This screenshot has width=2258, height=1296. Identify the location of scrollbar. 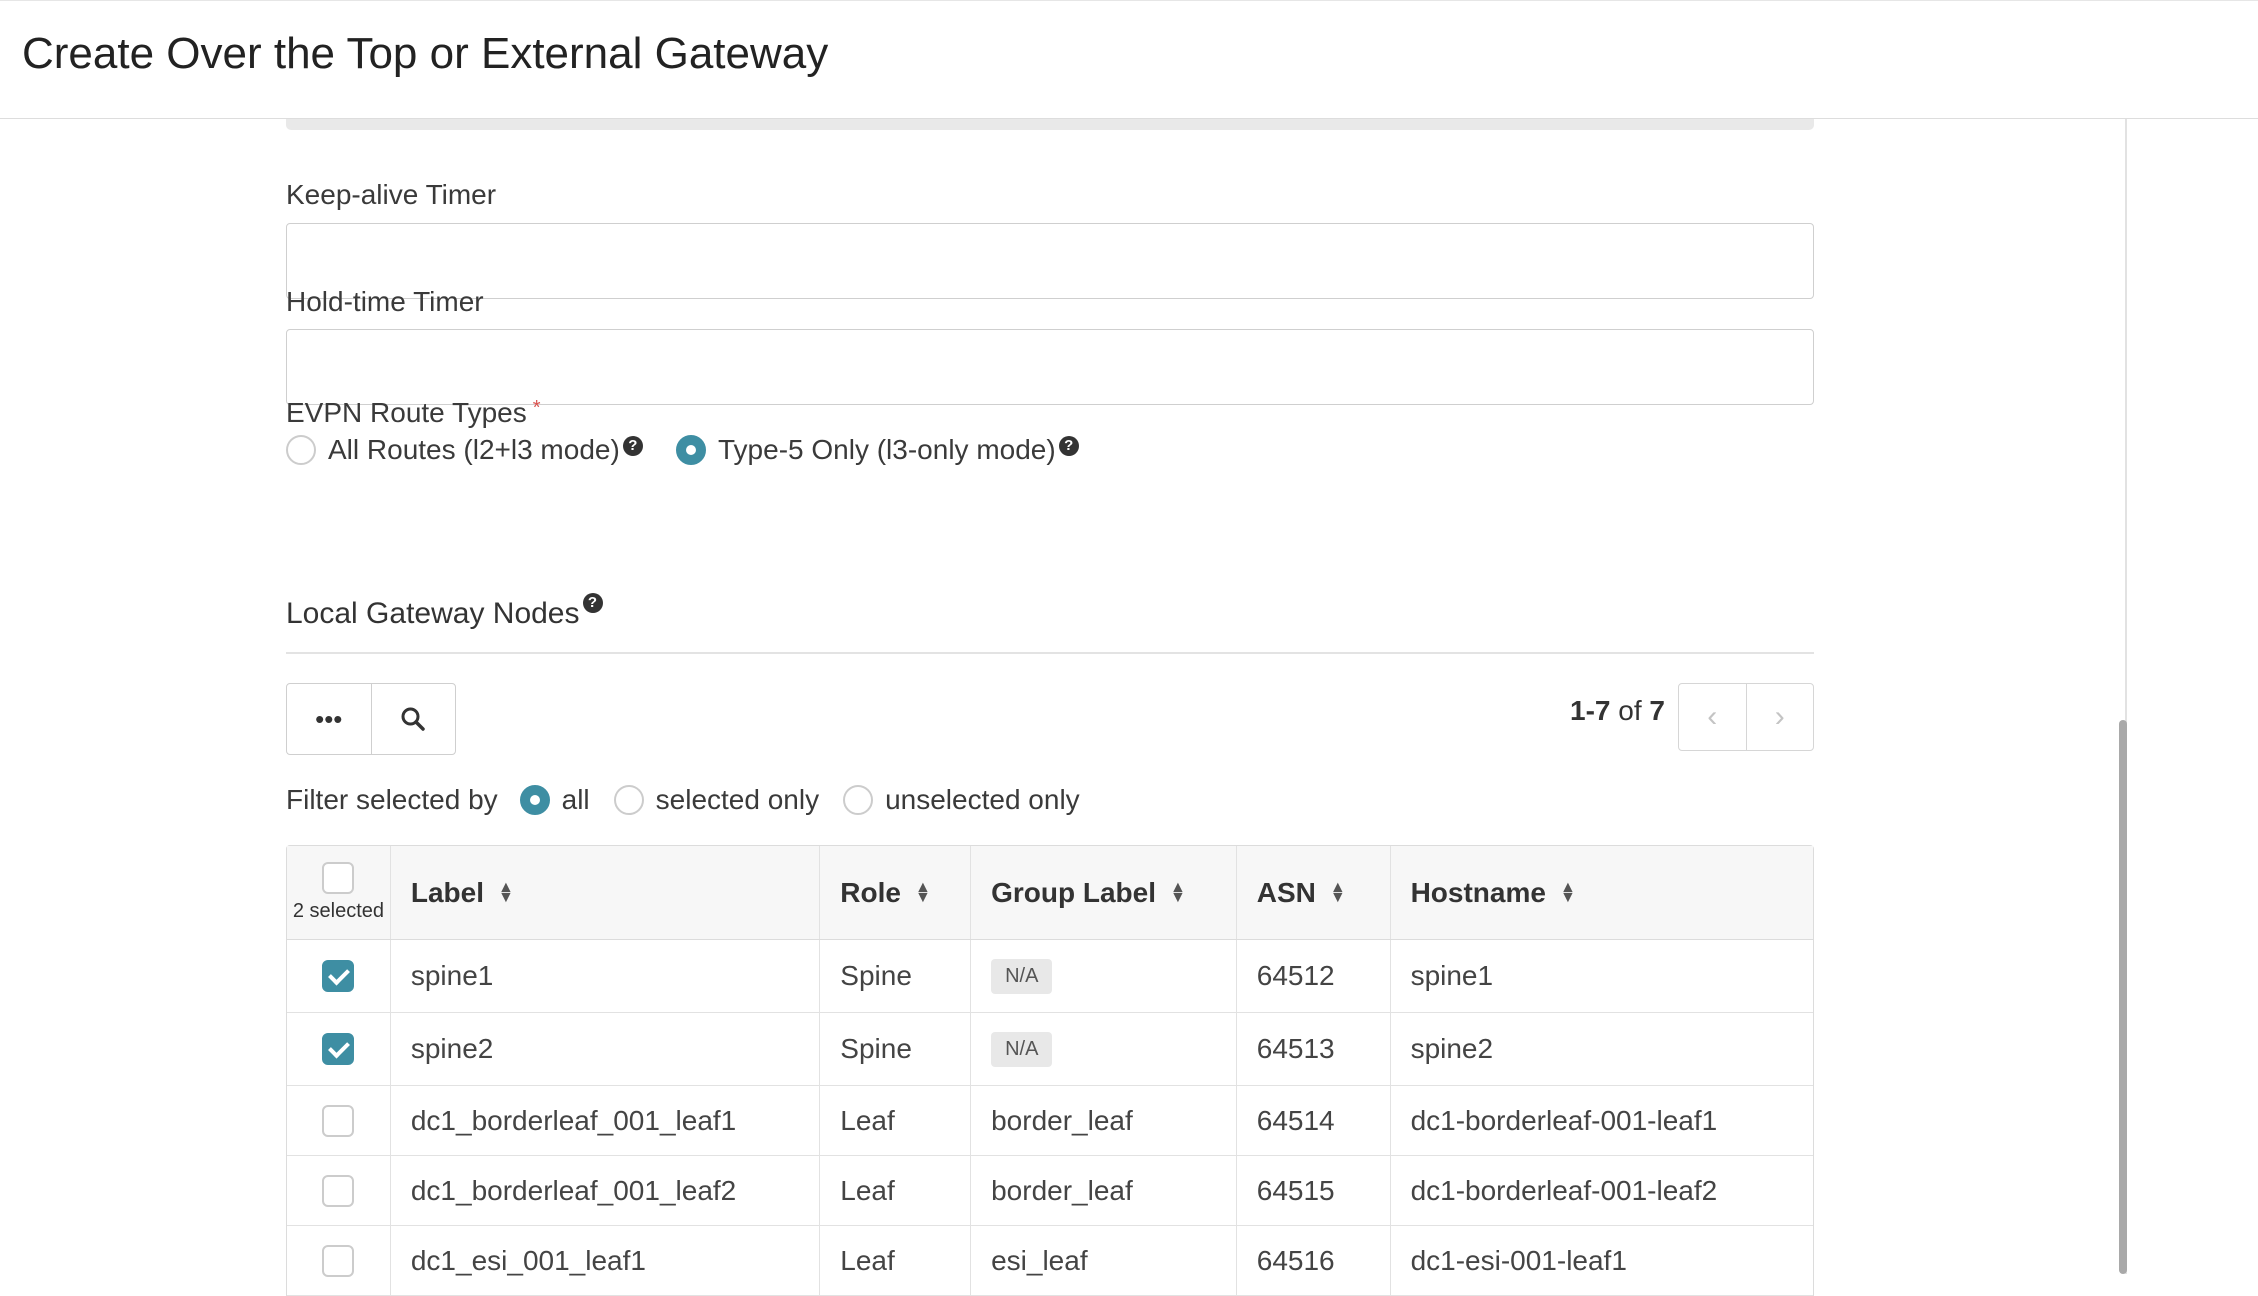
(2123, 997).